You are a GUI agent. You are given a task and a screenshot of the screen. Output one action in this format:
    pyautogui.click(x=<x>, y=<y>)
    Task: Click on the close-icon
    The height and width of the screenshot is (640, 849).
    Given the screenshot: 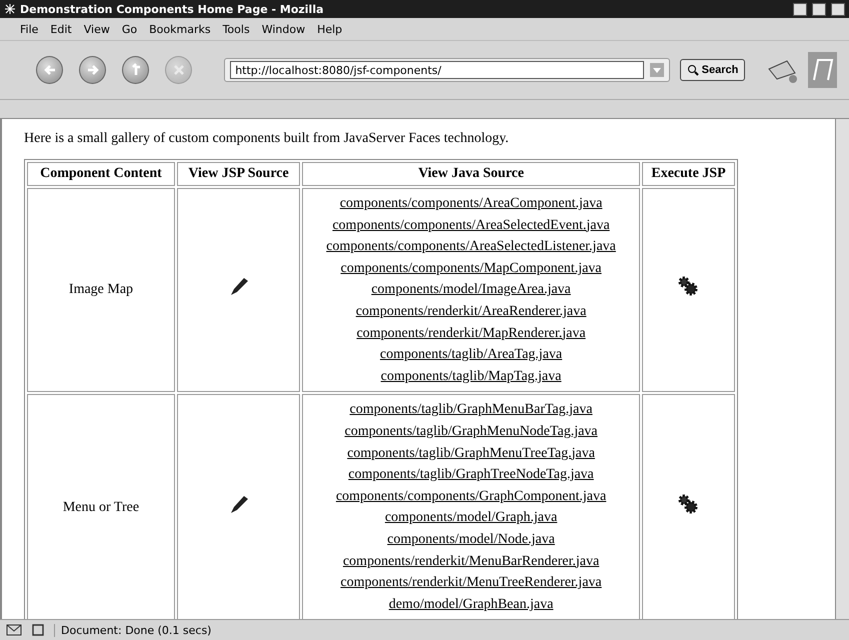 What is the action you would take?
    pyautogui.click(x=179, y=70)
    